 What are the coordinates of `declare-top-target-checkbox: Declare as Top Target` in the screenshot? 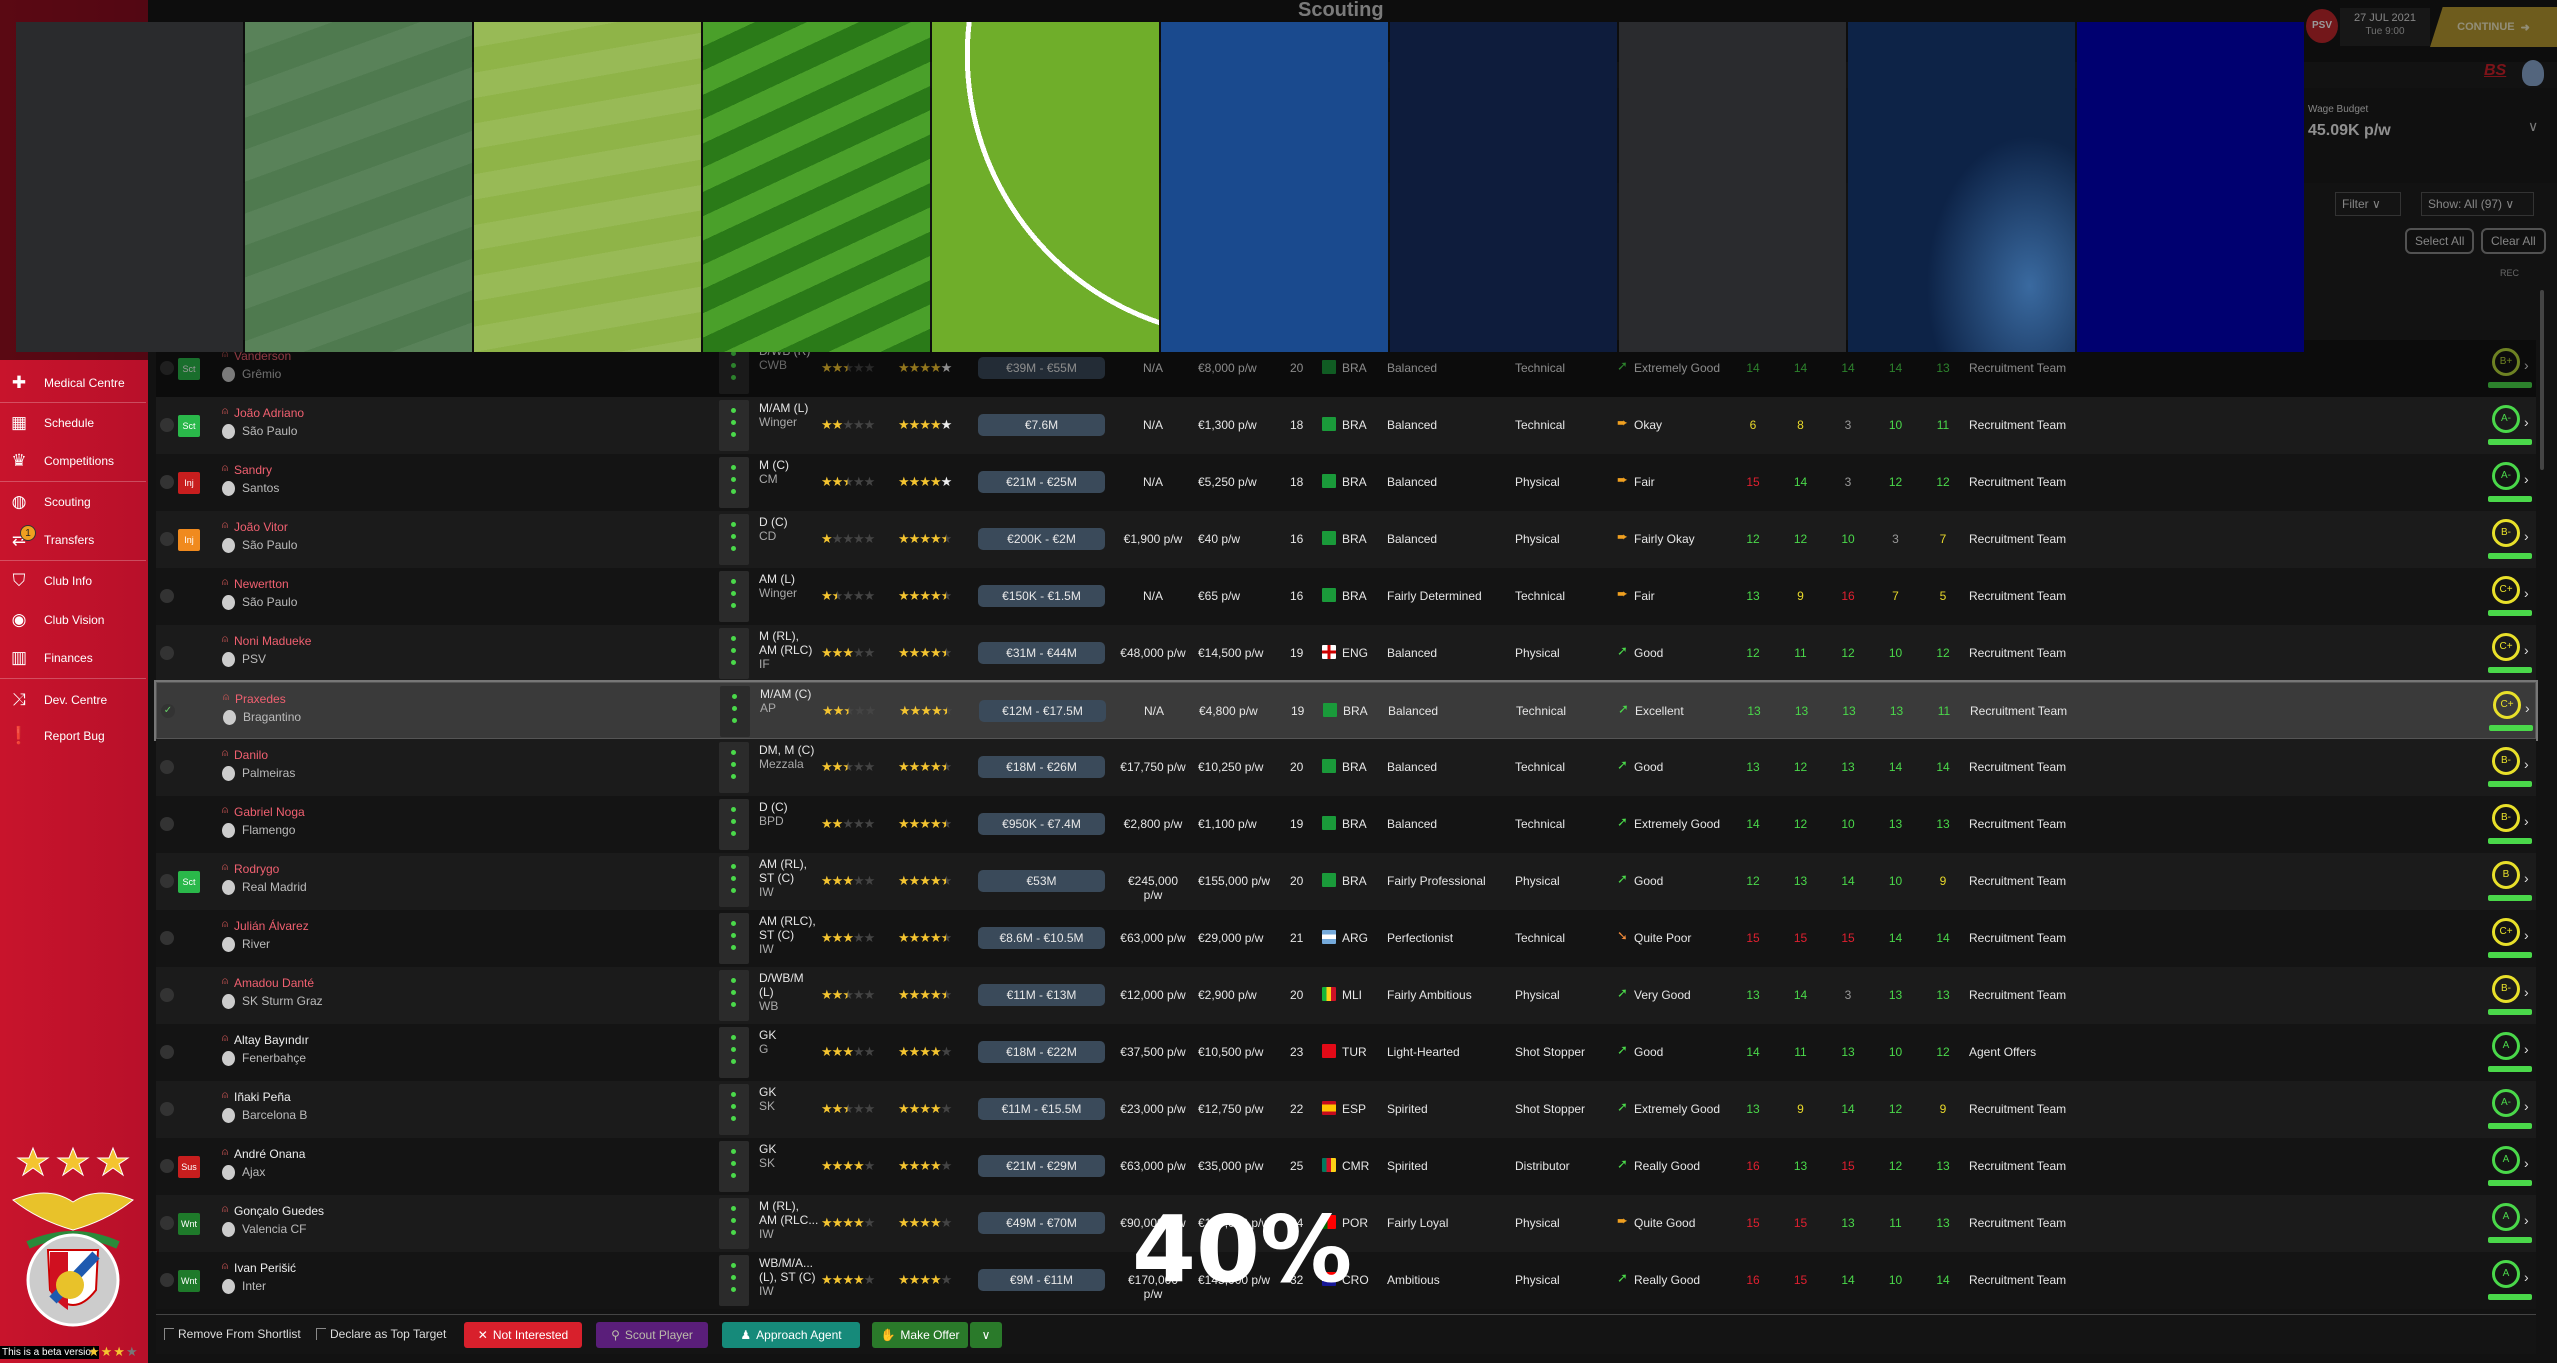 It's located at (381, 1334).